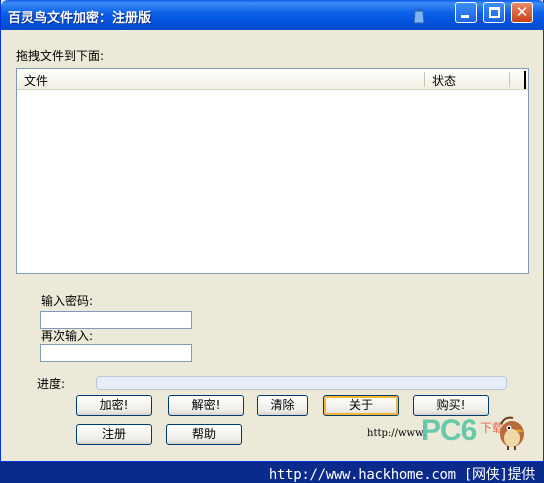 Image resolution: width=544 pixels, height=483 pixels. Describe the element at coordinates (465, 16) in the screenshot. I see `minimize-icon` at that location.